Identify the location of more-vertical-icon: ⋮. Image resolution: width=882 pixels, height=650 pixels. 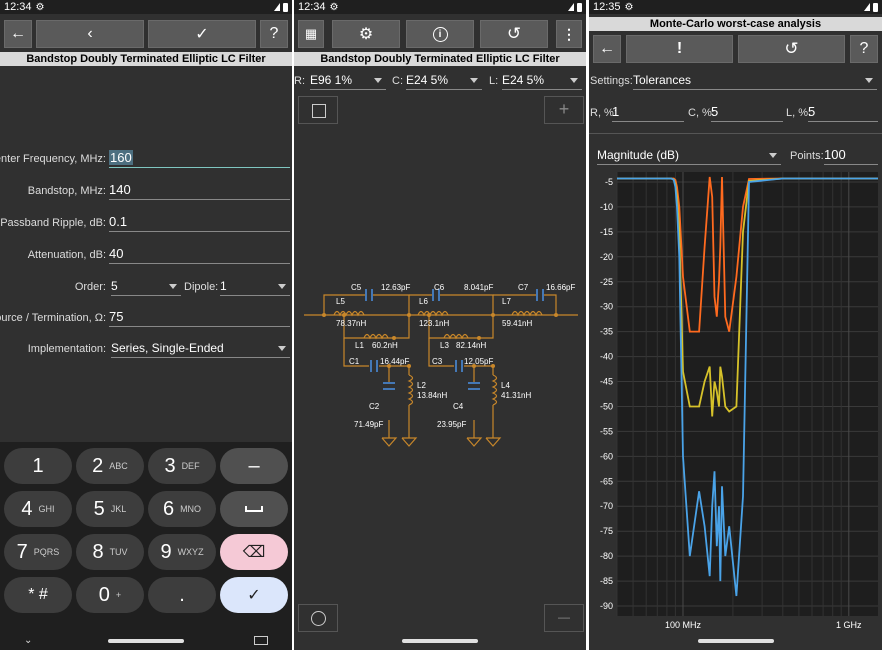
(569, 33).